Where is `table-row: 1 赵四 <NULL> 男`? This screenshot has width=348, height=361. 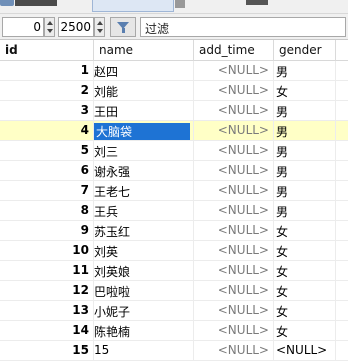
table-row: 1 赵四 <NULL> 男 is located at coordinates (174, 71).